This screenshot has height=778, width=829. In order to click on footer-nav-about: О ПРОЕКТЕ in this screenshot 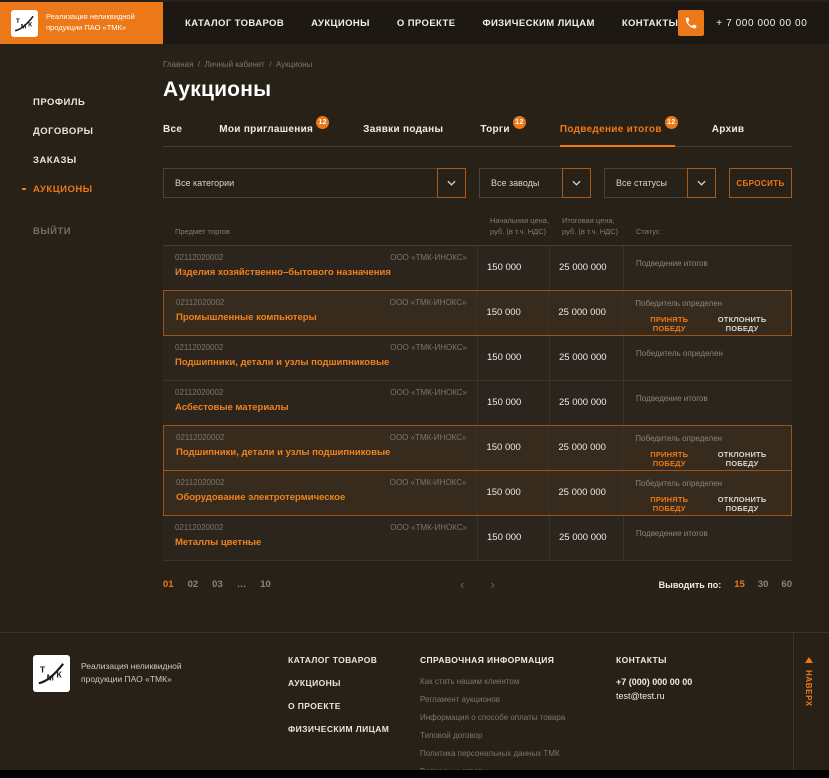, I will do `click(338, 706)`.